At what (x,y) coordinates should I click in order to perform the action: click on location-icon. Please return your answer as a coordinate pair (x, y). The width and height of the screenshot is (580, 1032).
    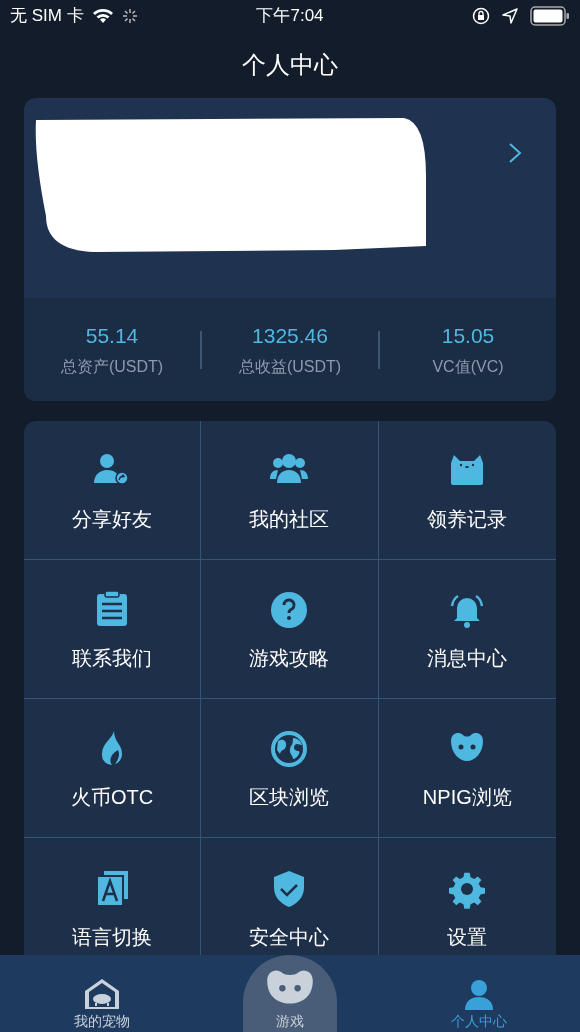
    Looking at the image, I should click on (510, 16).